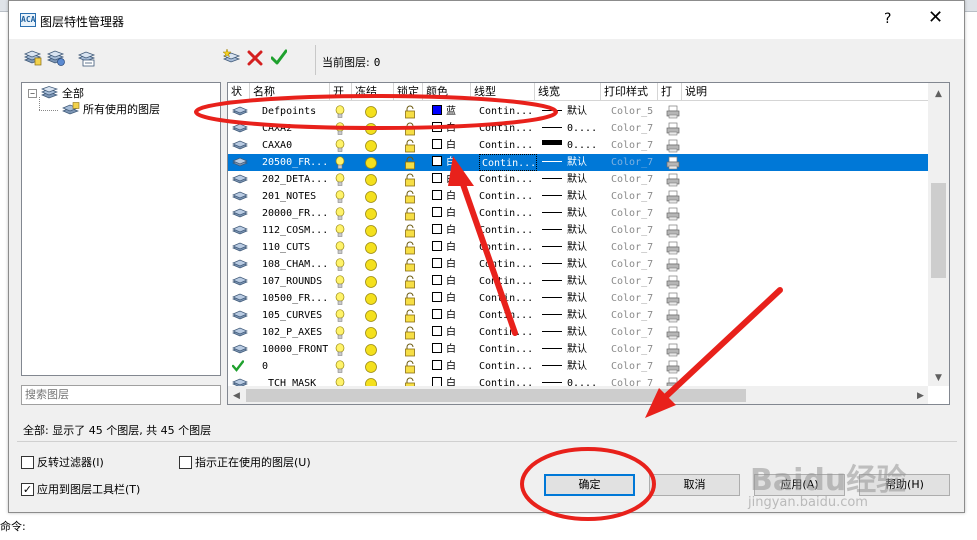 Image resolution: width=977 pixels, height=540 pixels. What do you see at coordinates (578, 349) in the screenshot?
I see `layer-row: 10000_FRONT 白 Contin... 默认 Color_7` at bounding box center [578, 349].